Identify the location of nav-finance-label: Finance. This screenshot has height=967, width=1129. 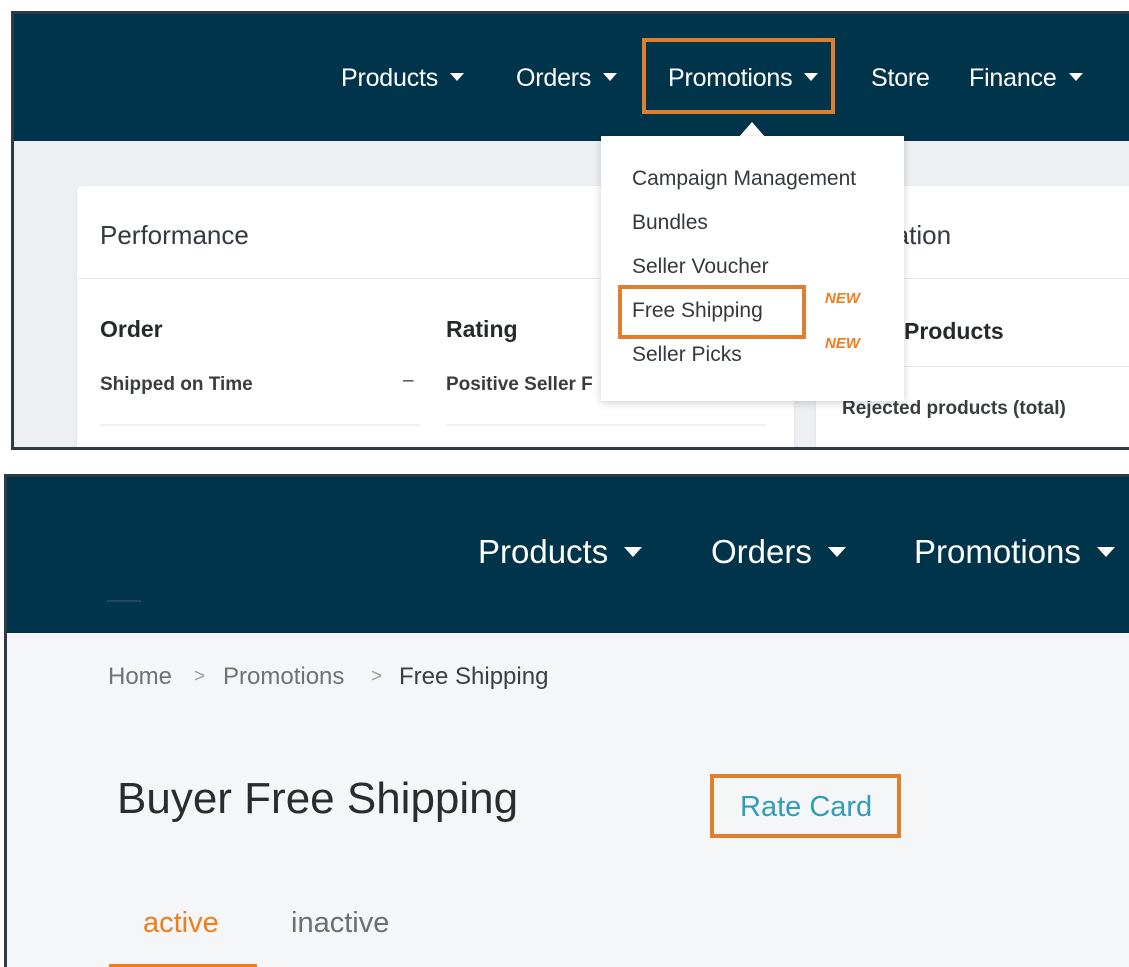
(1013, 78).